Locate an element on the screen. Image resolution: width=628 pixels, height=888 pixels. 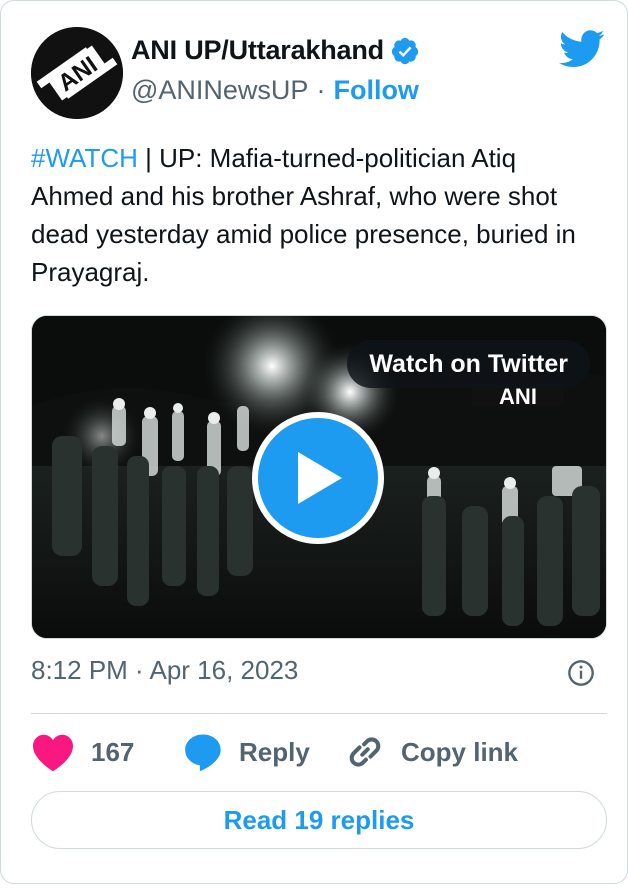
info-icon is located at coordinates (581, 673).